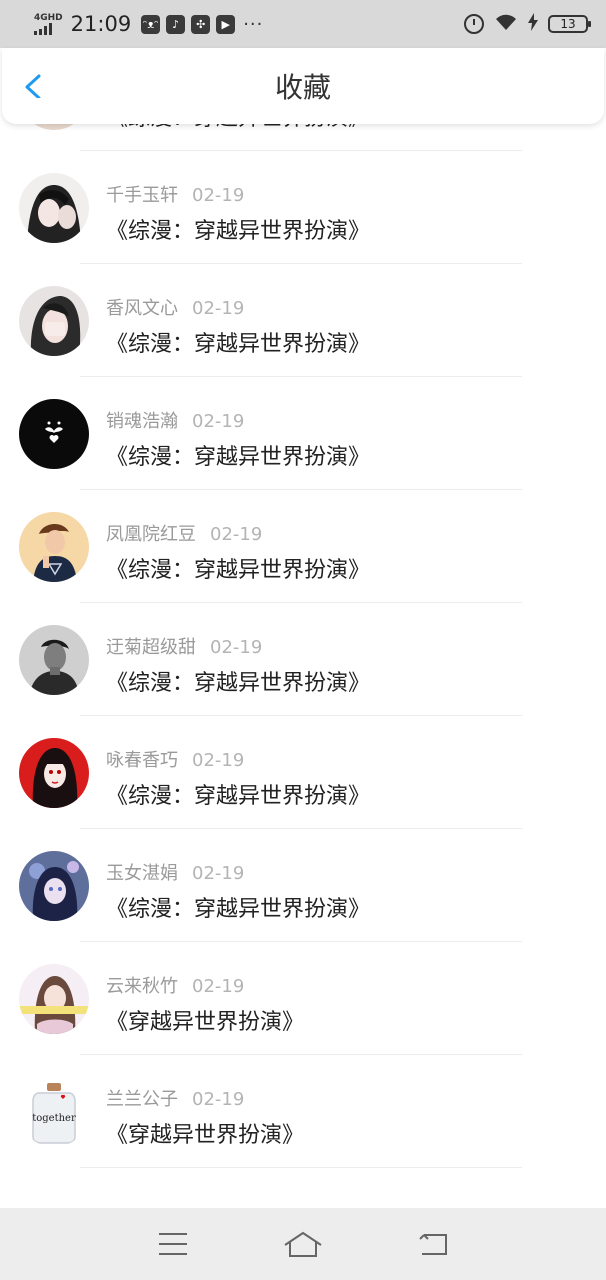  What do you see at coordinates (54, 1112) in the screenshot?
I see `avatar: together` at bounding box center [54, 1112].